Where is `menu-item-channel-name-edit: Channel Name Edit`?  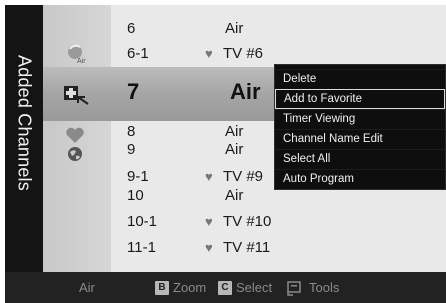
menu-item-channel-name-edit: Channel Name Edit is located at coordinates (360, 139).